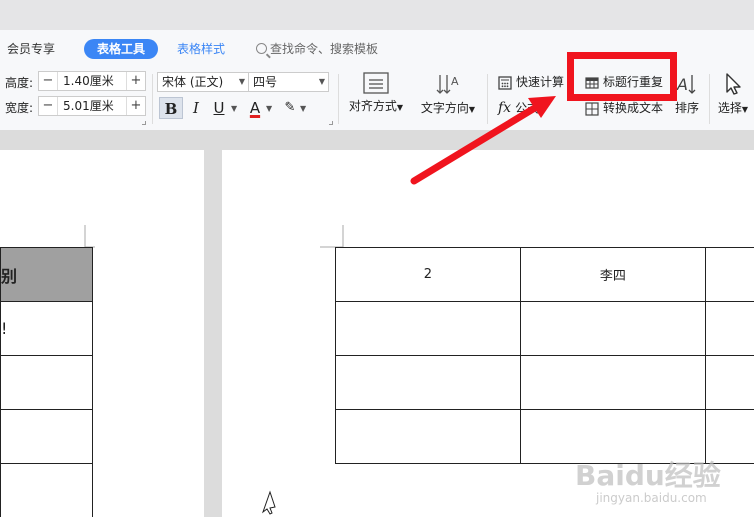 This screenshot has height=517, width=754. What do you see at coordinates (648, 475) in the screenshot?
I see `watermark-logo: Baidu经验` at bounding box center [648, 475].